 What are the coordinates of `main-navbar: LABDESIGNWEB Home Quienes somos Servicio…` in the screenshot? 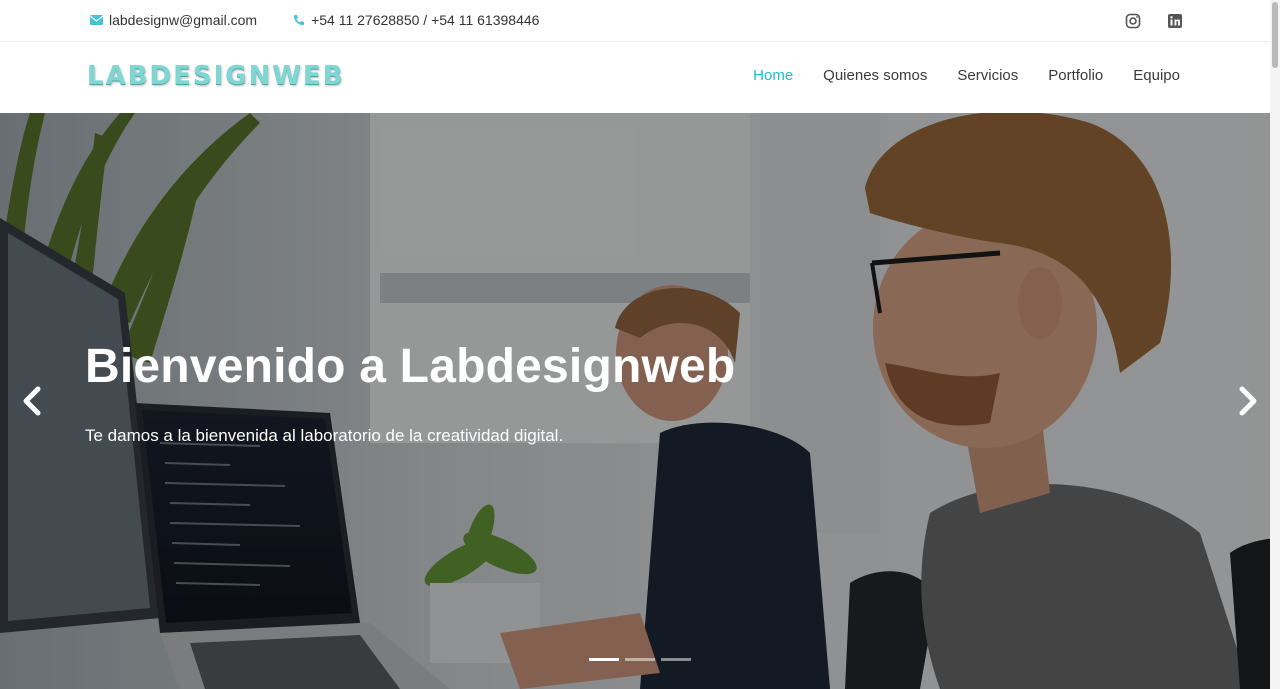 It's located at (640, 78).